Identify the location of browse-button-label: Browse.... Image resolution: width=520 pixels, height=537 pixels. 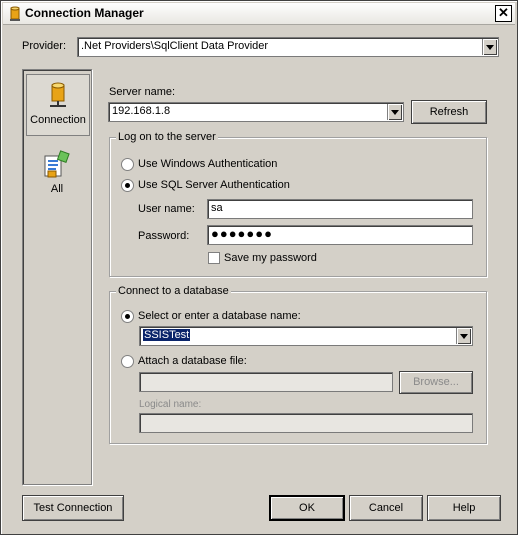
(436, 382).